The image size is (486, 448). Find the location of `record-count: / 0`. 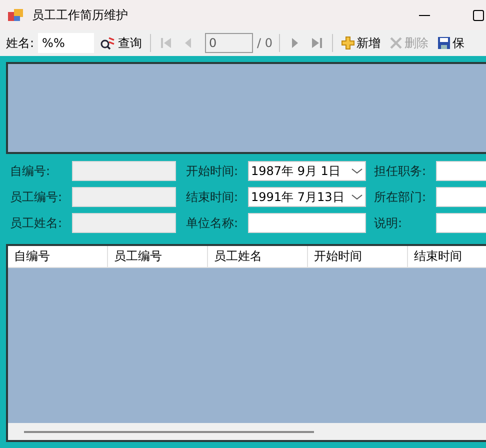

record-count: / 0 is located at coordinates (265, 43).